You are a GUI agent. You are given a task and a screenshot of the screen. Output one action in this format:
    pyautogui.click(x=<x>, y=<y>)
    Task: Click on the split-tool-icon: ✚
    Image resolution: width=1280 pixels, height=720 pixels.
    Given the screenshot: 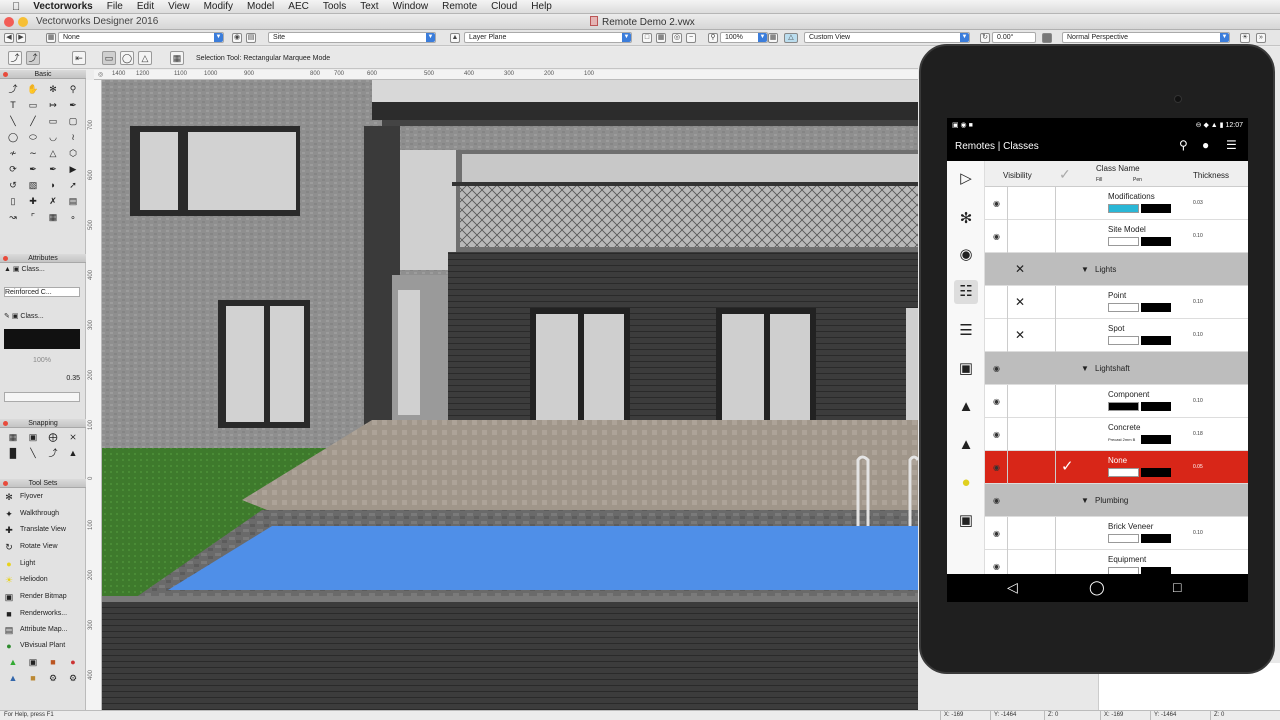 What is the action you would take?
    pyautogui.click(x=33, y=201)
    